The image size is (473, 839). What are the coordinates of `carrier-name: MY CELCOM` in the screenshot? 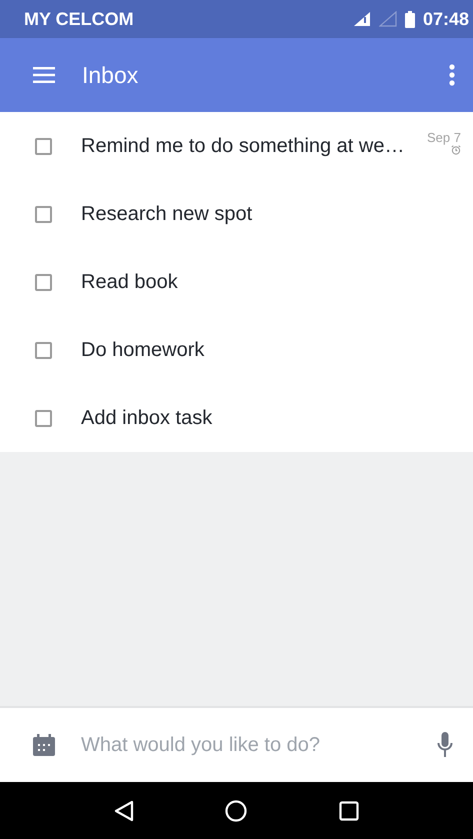 It's located at (79, 19).